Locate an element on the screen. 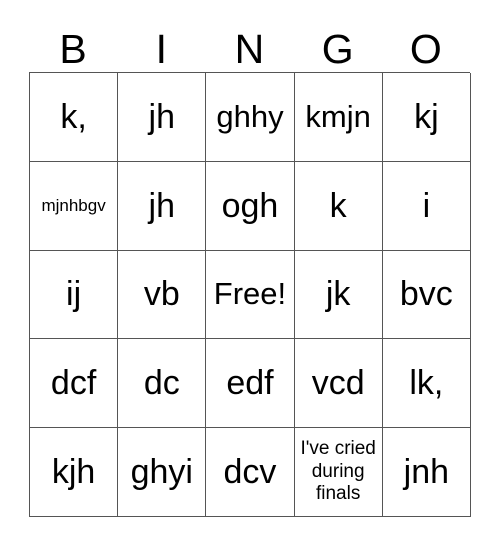 The width and height of the screenshot is (500, 544). bingo-free-label: Free! is located at coordinates (250, 294).